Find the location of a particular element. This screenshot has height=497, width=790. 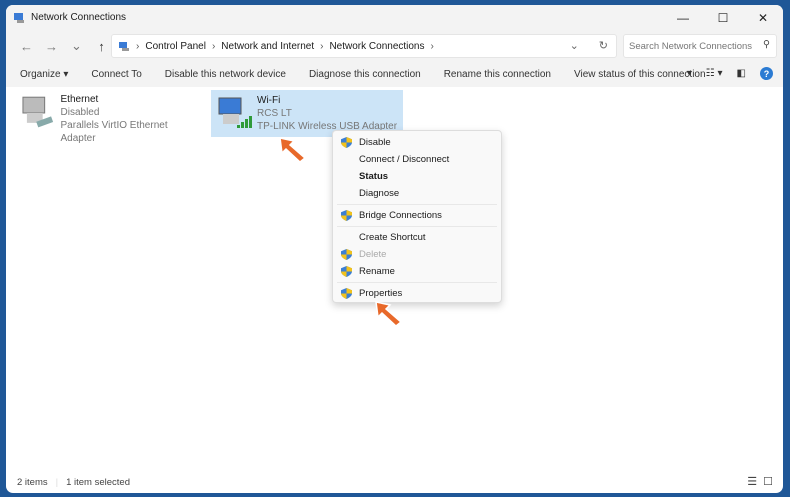

connection-adapter: Parallels VirtIO Ethernet Adapter is located at coordinates (114, 132).